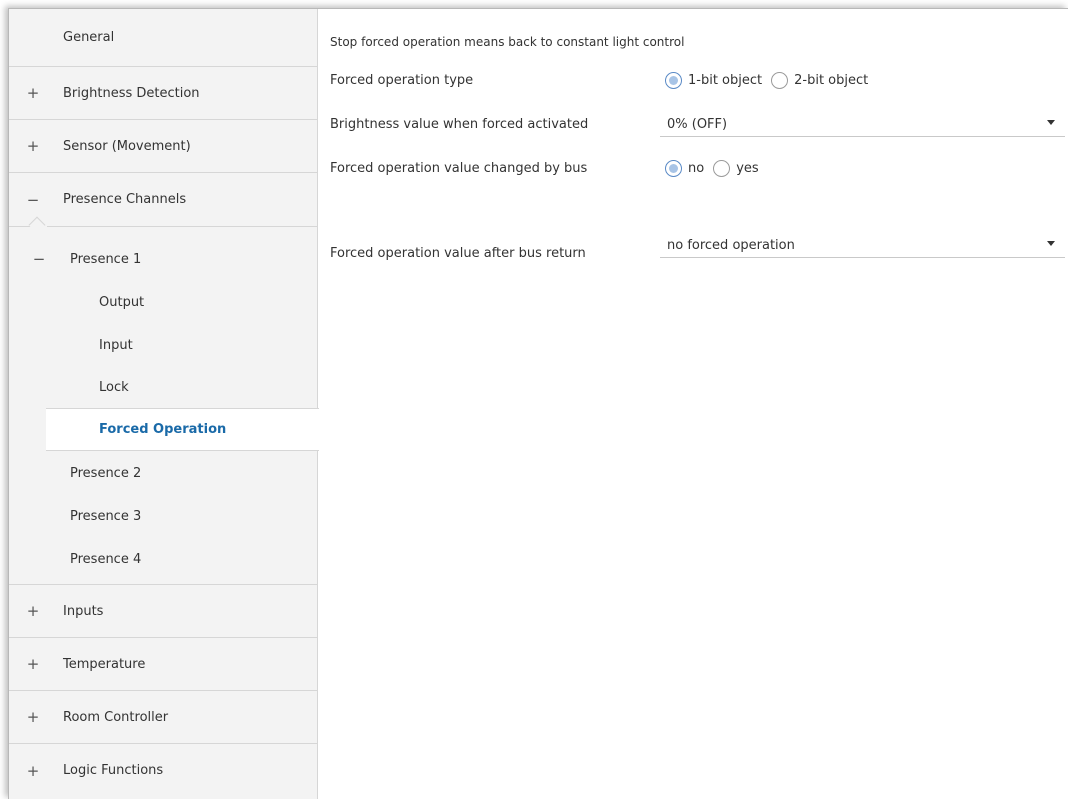 This screenshot has width=1068, height=799. Describe the element at coordinates (862, 124) in the screenshot. I see `brightness-dropdown: 0% (OFF)` at that location.